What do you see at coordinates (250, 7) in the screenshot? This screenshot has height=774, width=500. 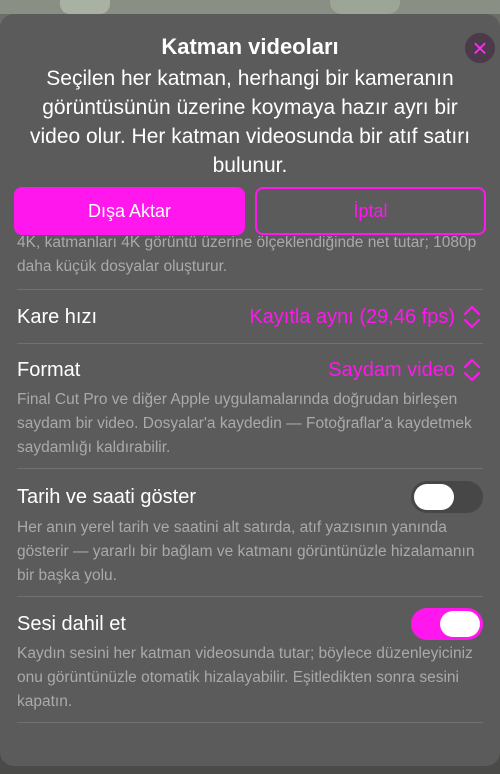 I see `background-photo-strip` at bounding box center [250, 7].